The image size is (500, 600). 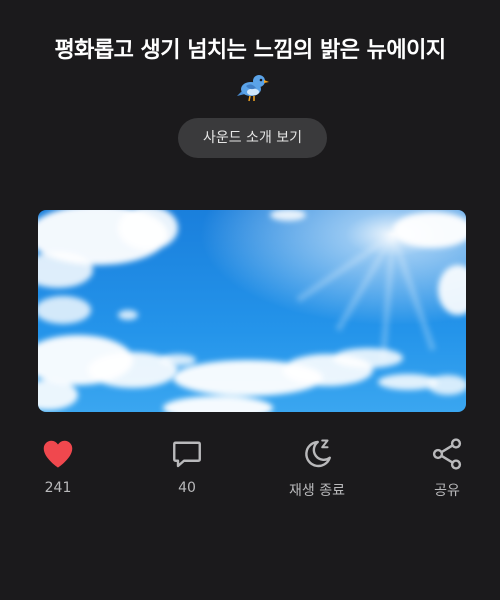 I want to click on heart-icon, so click(x=58, y=454).